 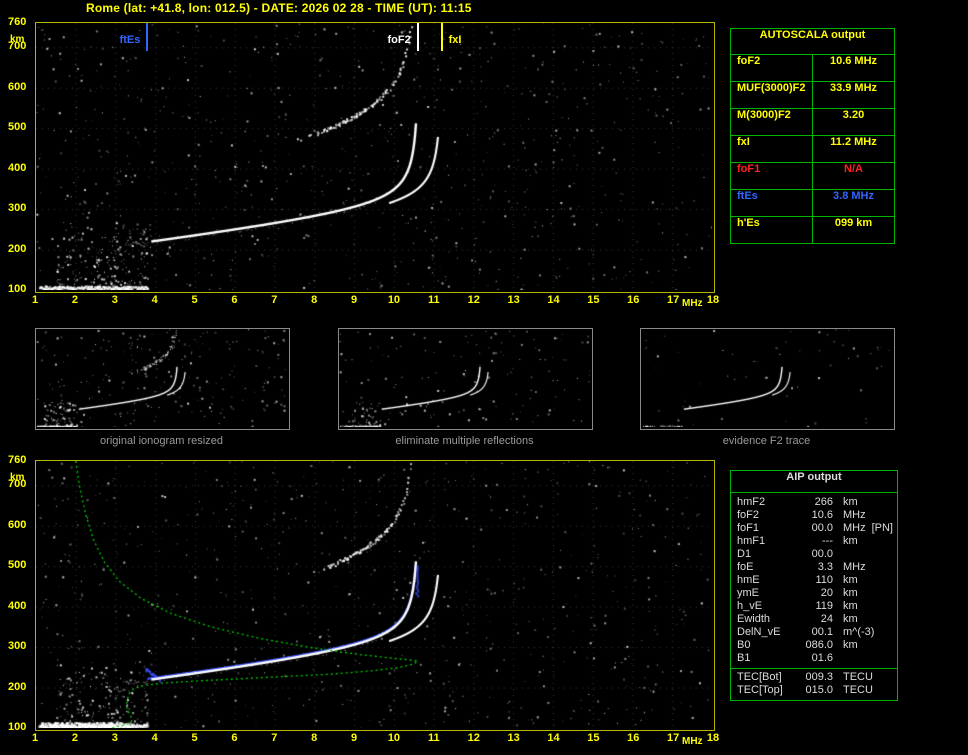 I want to click on aip-row: TEC[Bot] 009.3 TECU, so click(x=814, y=677).